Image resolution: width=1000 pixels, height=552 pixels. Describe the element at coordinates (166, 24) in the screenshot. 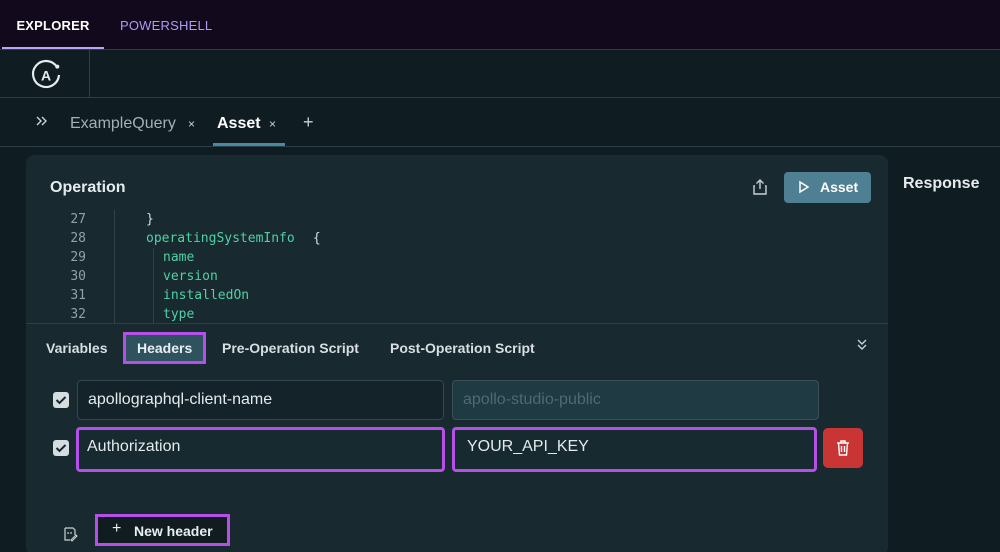

I see `tab-powershell: POWERSHELL` at that location.